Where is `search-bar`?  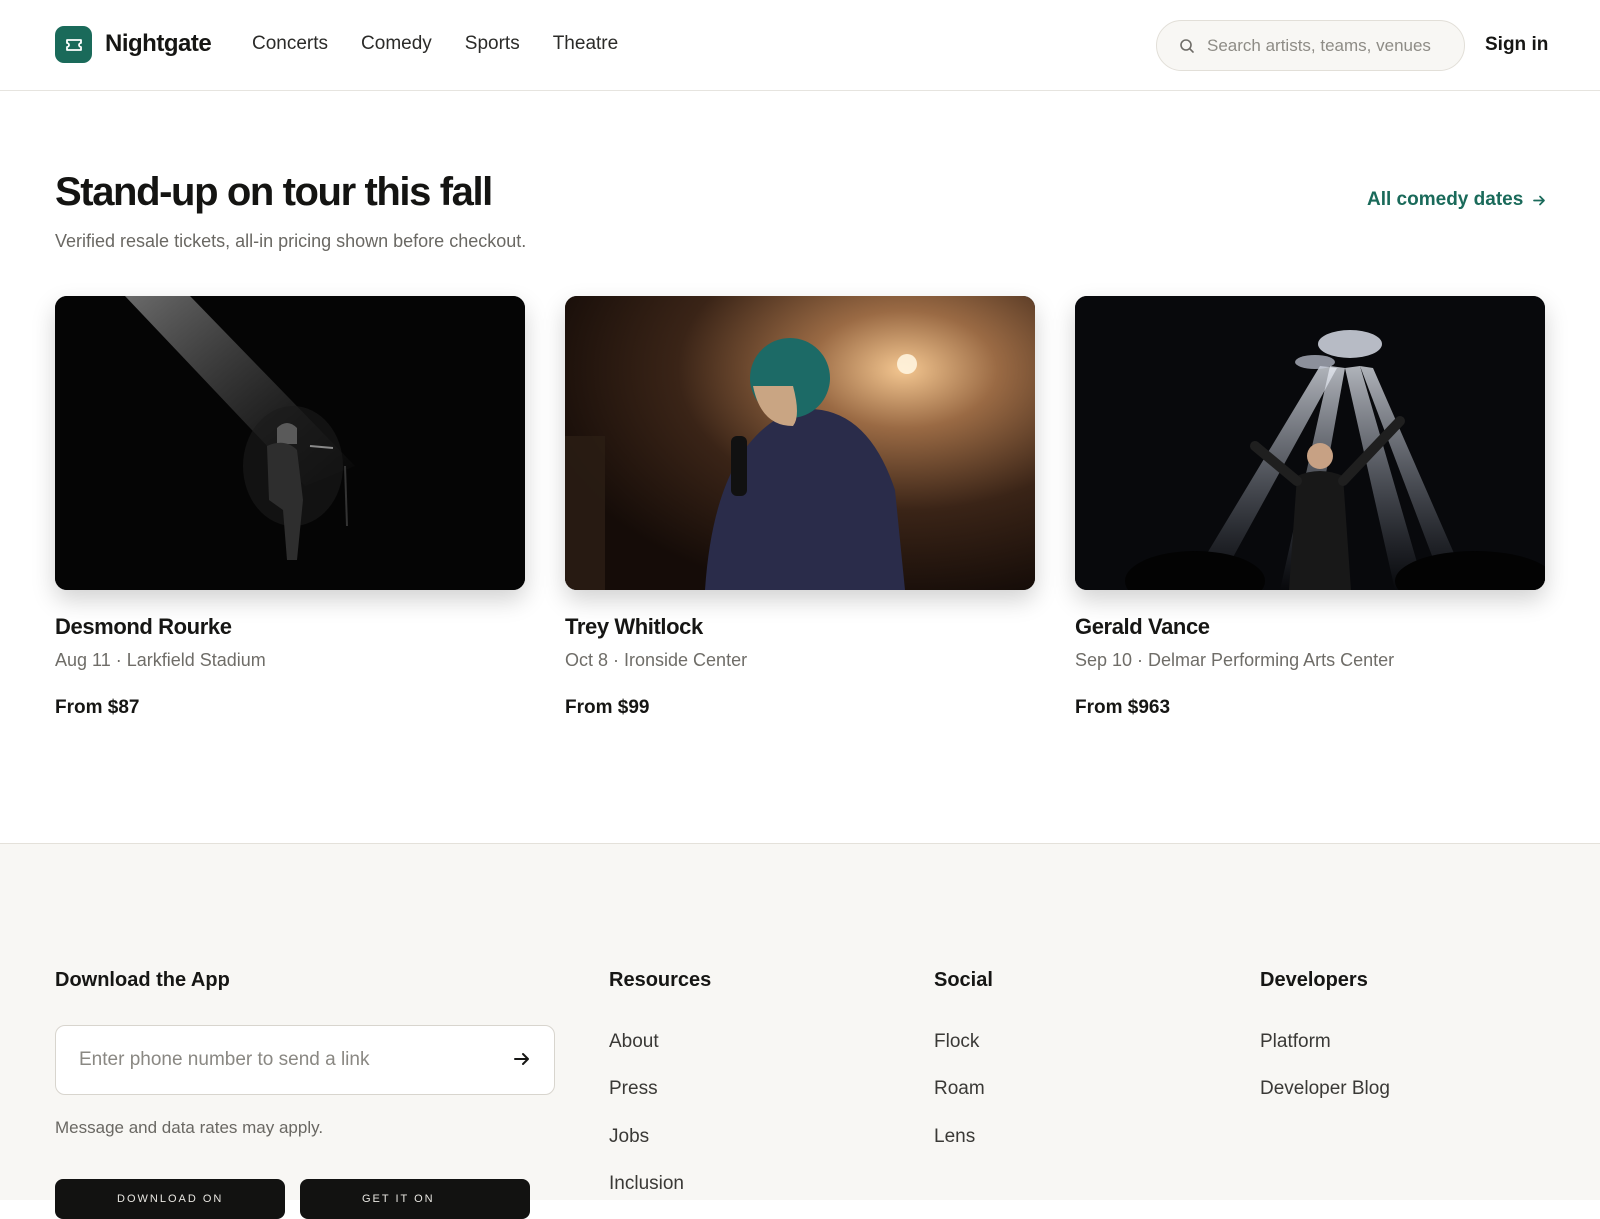
search-bar is located at coordinates (1310, 45).